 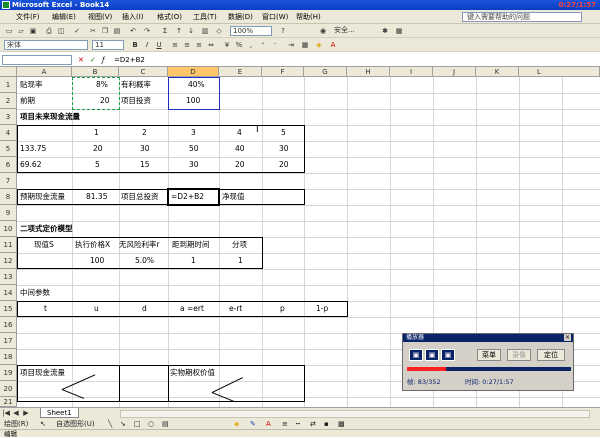 I want to click on column-header-d: D, so click(x=193, y=72).